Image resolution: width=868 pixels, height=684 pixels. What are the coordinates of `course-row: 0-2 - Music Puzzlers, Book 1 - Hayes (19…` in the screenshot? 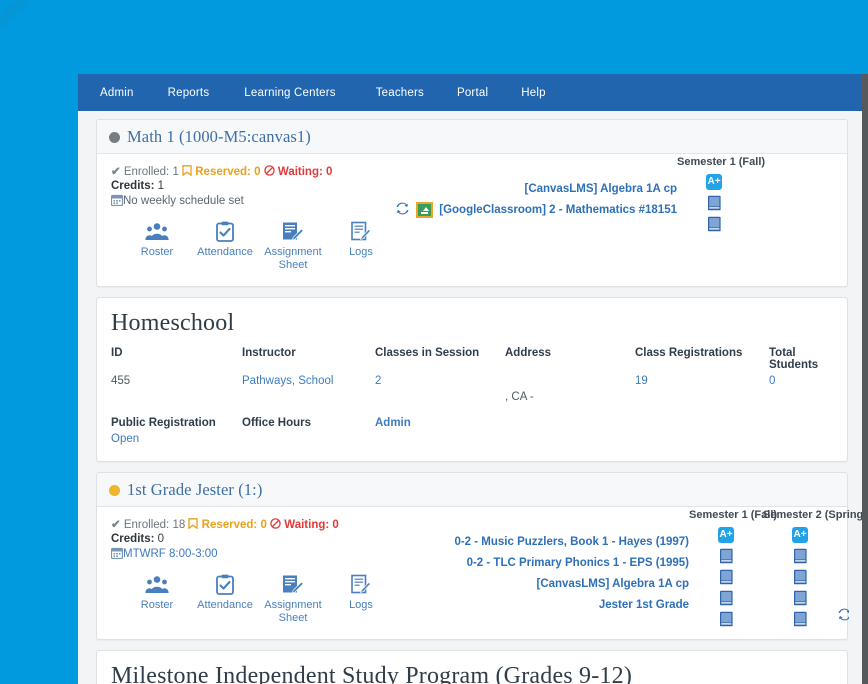 It's located at (571, 541).